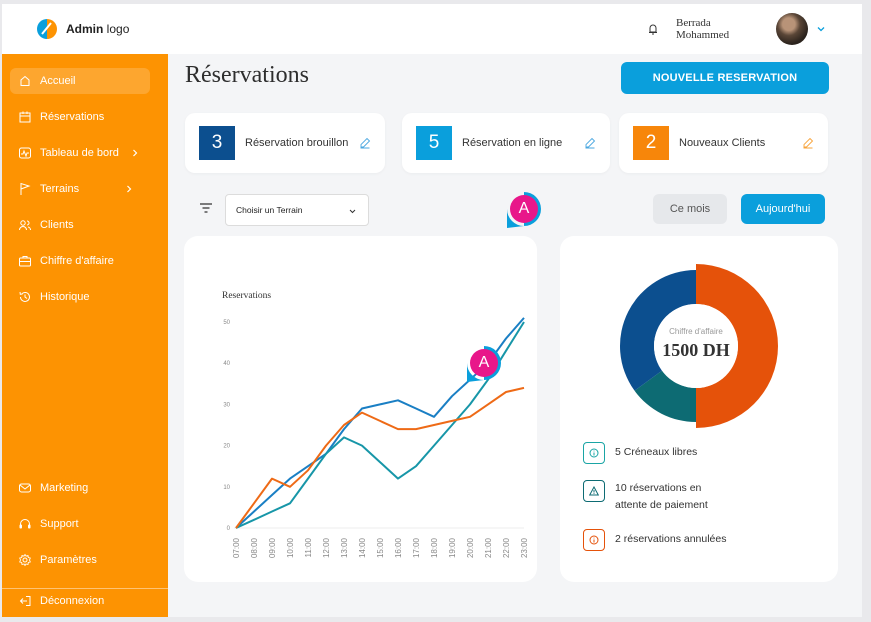 This screenshot has height=622, width=871. Describe the element at coordinates (25, 524) in the screenshot. I see `headset-icon` at that location.